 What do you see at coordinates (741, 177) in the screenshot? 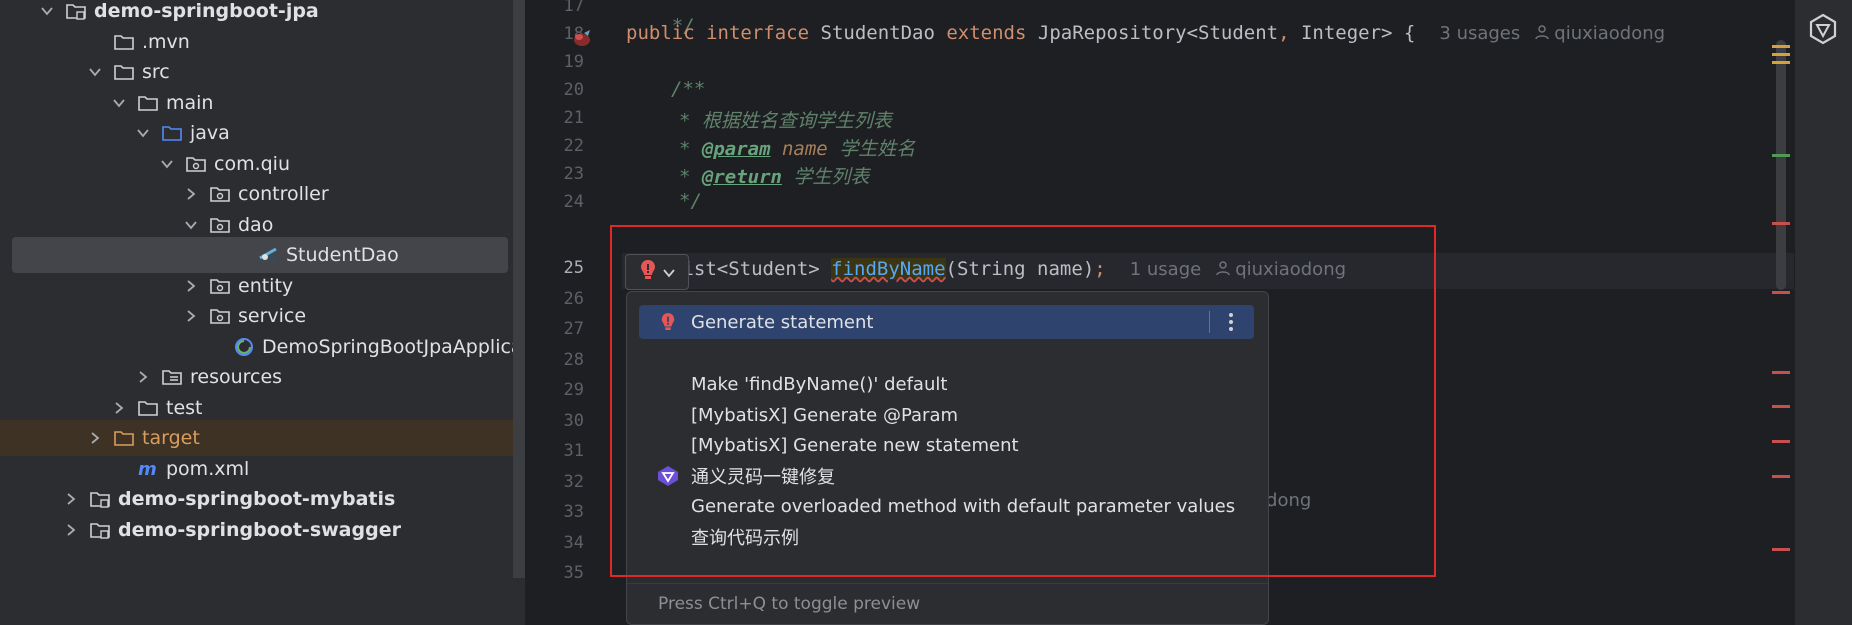
I see `javadoc-tag-return: @return` at bounding box center [741, 177].